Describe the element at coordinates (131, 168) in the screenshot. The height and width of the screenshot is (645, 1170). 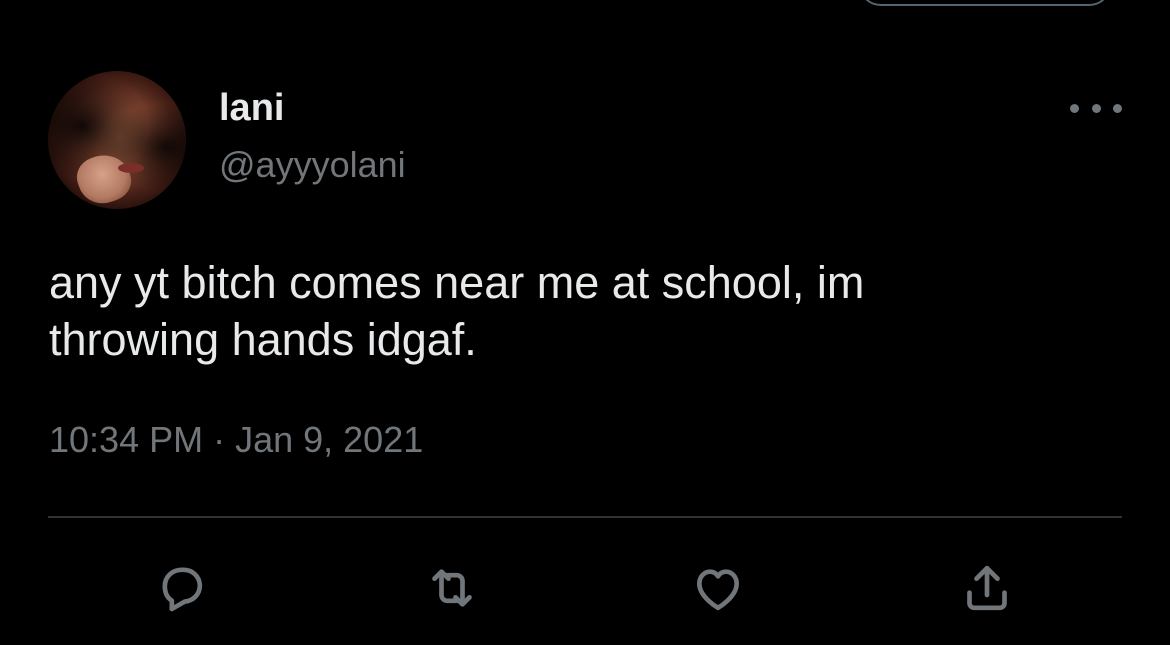
I see `avatar-lips` at that location.